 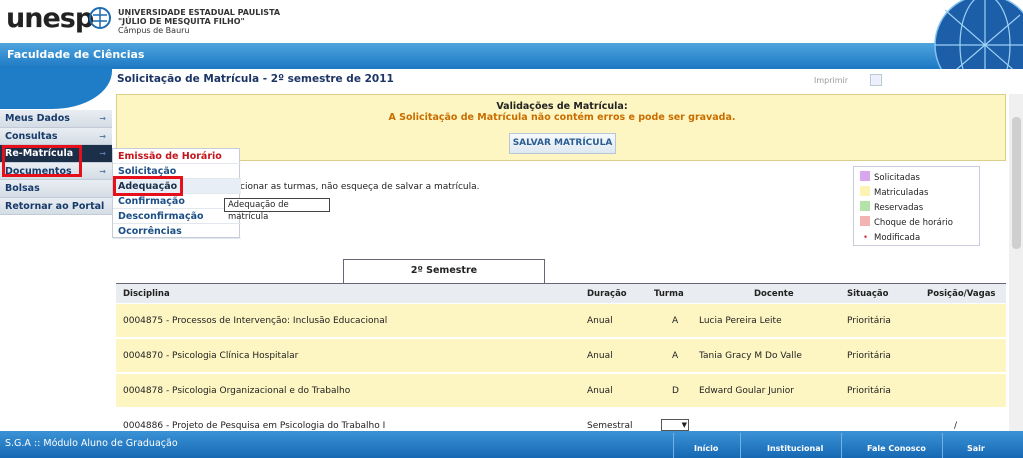 What do you see at coordinates (177, 216) in the screenshot?
I see `menu-item-desconfirmacao: Desconfirmação` at bounding box center [177, 216].